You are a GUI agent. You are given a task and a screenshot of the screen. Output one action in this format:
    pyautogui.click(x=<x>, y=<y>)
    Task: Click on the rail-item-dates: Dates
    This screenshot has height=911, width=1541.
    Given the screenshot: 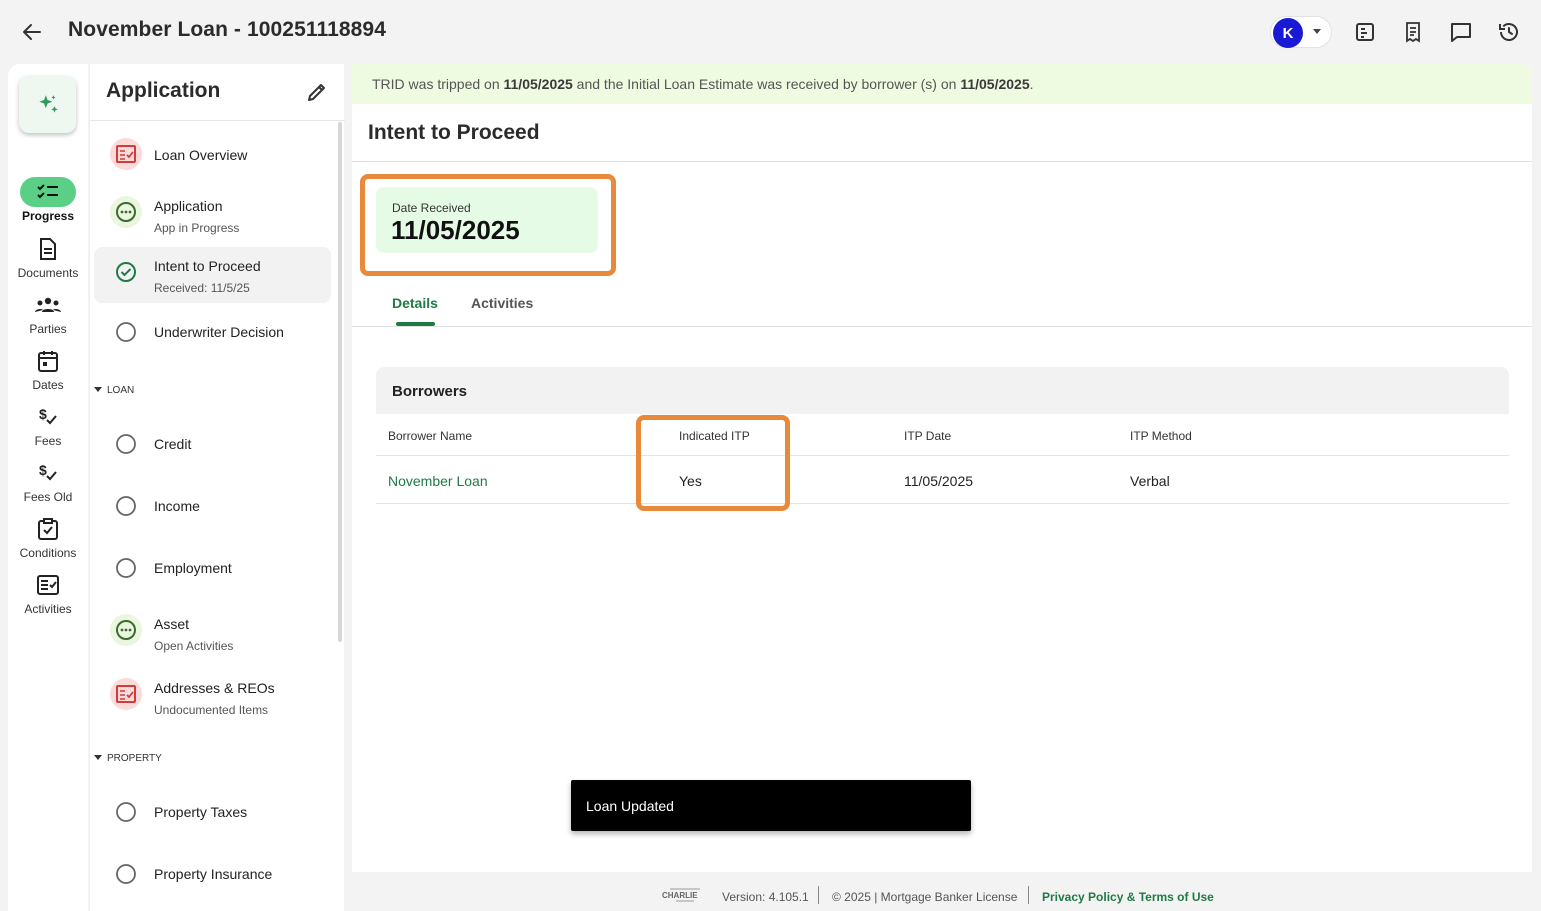 What is the action you would take?
    pyautogui.click(x=48, y=369)
    